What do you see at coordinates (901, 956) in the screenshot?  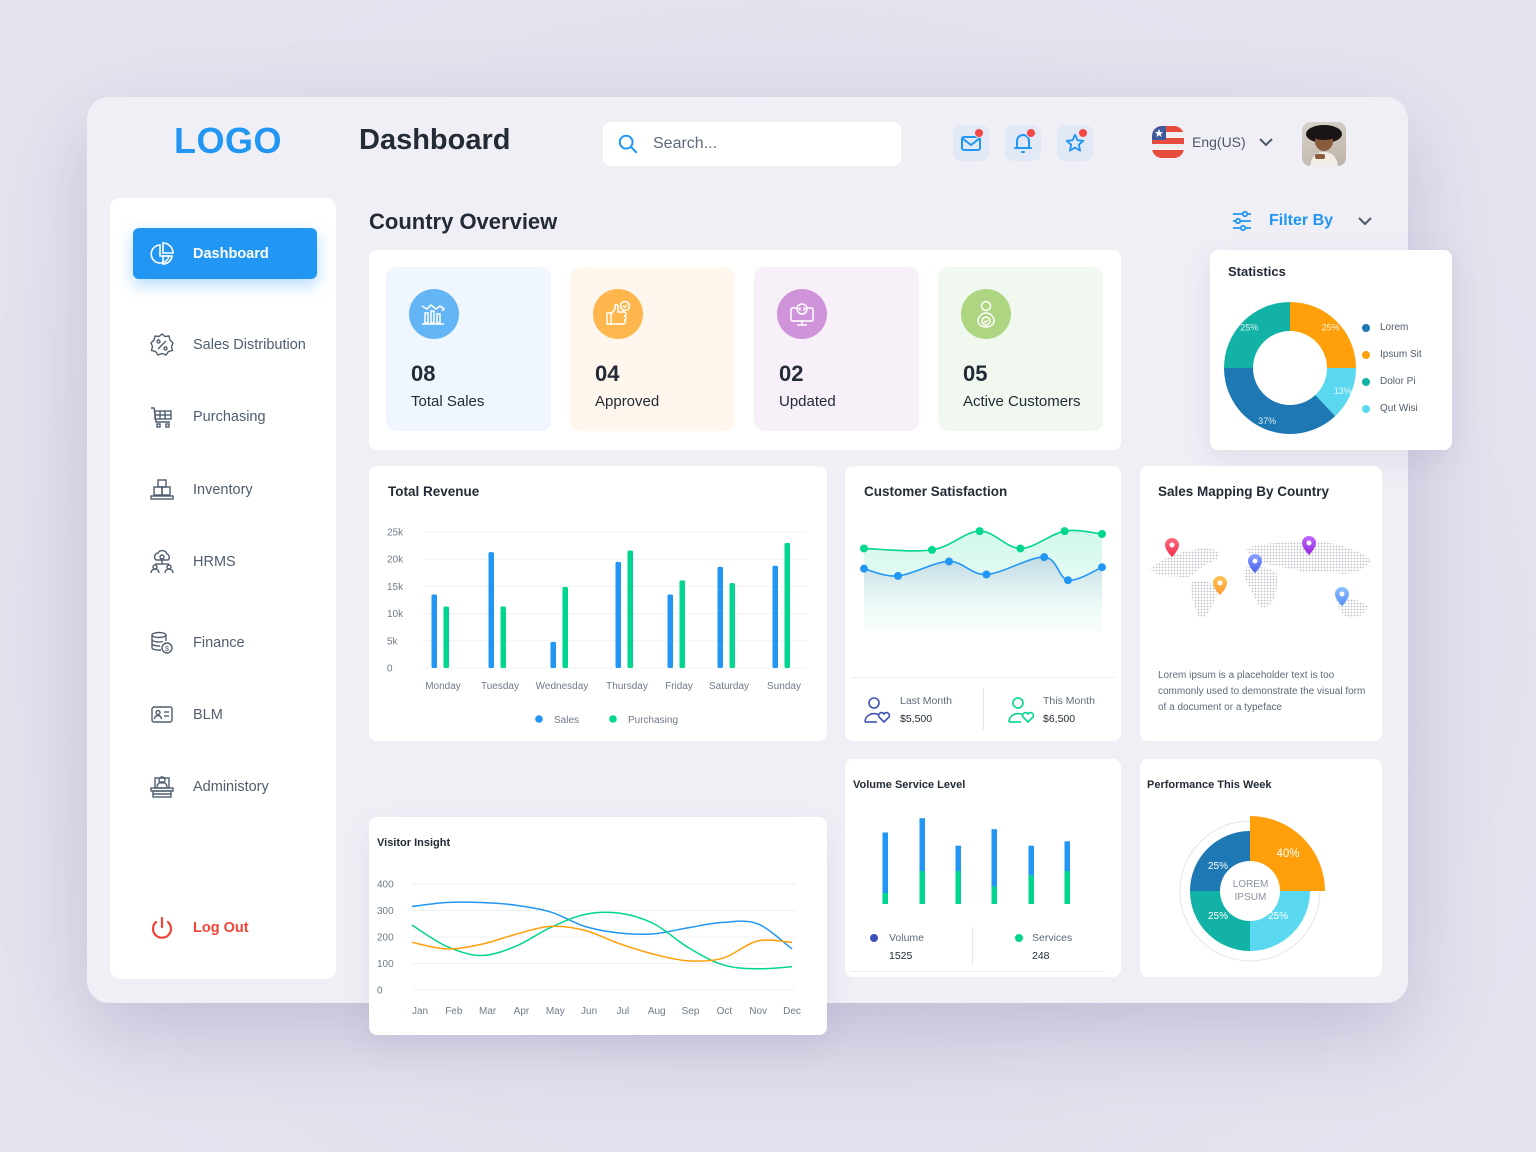 I see `volume-value: 1525` at bounding box center [901, 956].